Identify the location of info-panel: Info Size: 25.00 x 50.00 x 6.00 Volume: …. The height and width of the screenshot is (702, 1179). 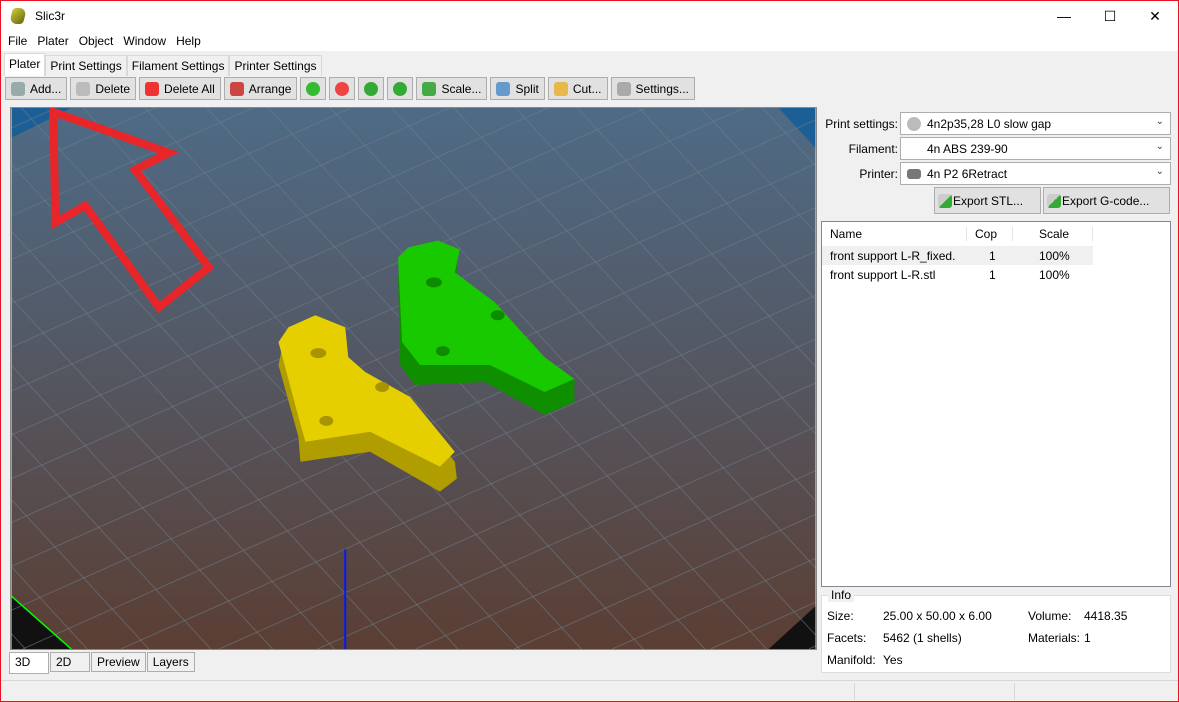
(996, 630).